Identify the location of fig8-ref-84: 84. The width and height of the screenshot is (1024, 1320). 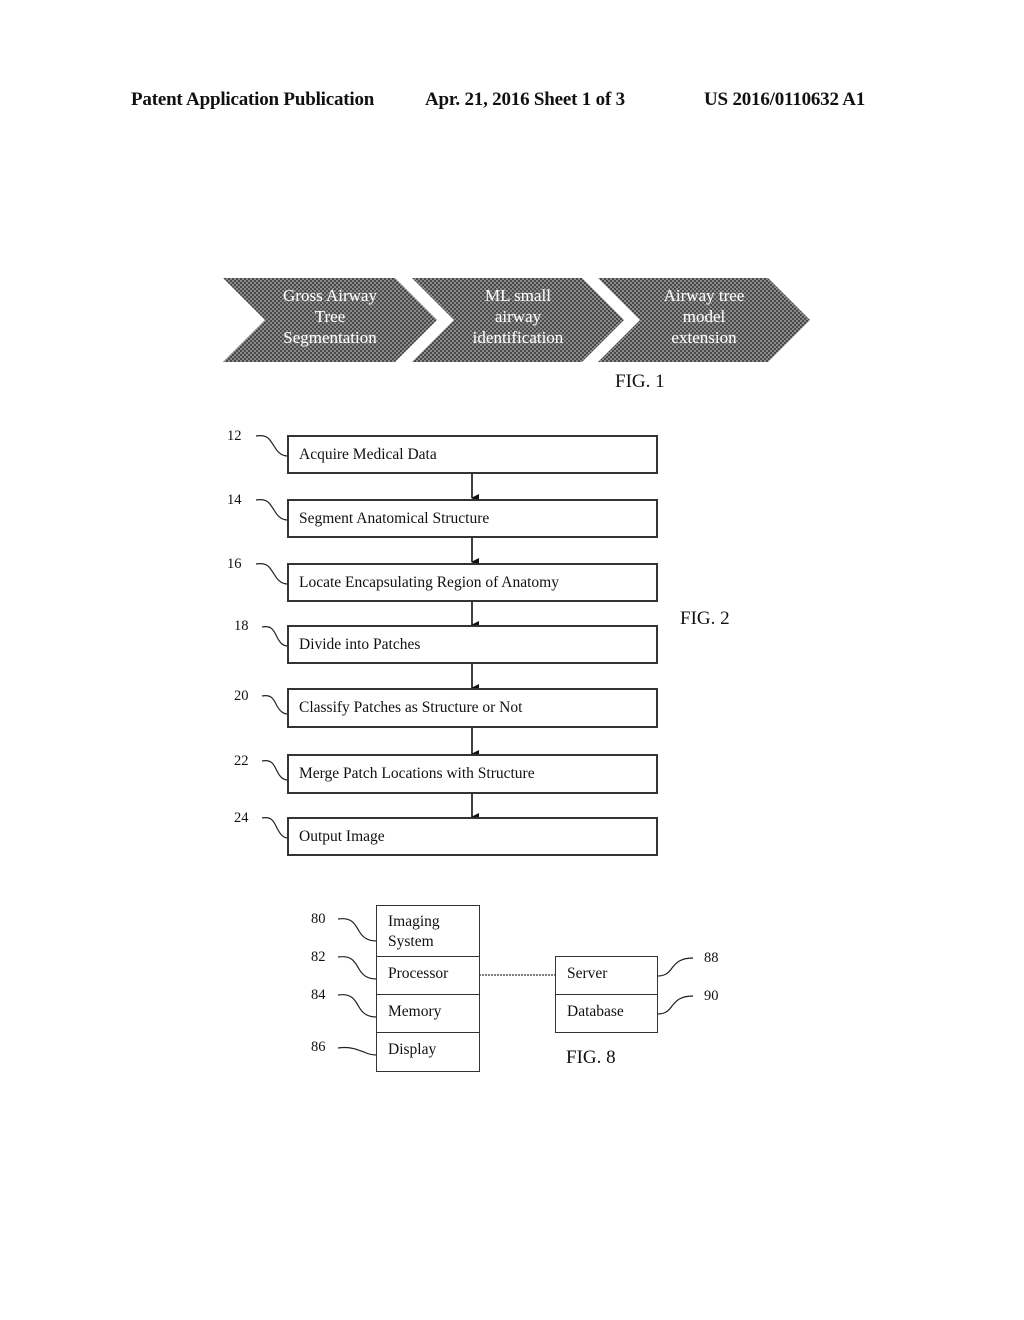
(318, 995).